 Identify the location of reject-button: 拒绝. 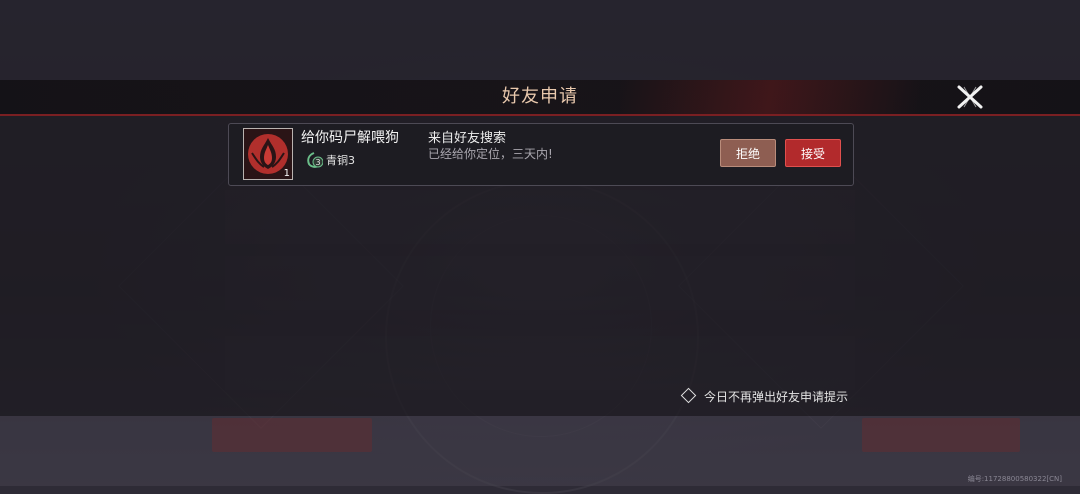
(748, 153).